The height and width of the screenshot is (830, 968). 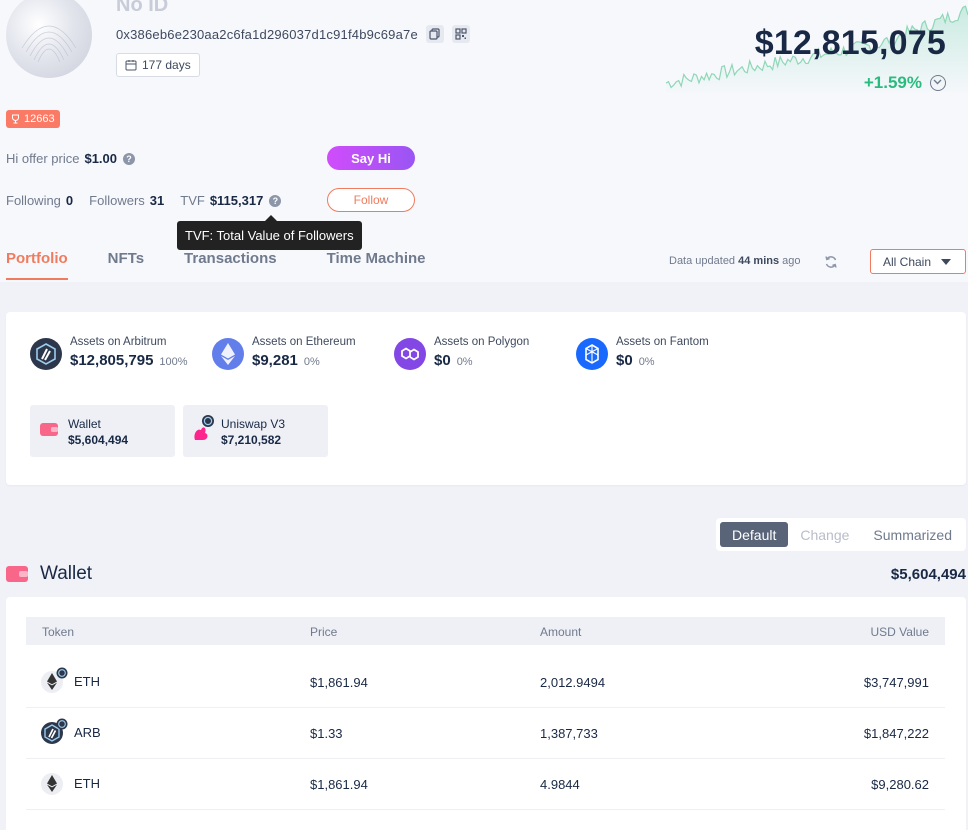 I want to click on view-mode-toggle: Default Change Summarized, so click(x=841, y=534).